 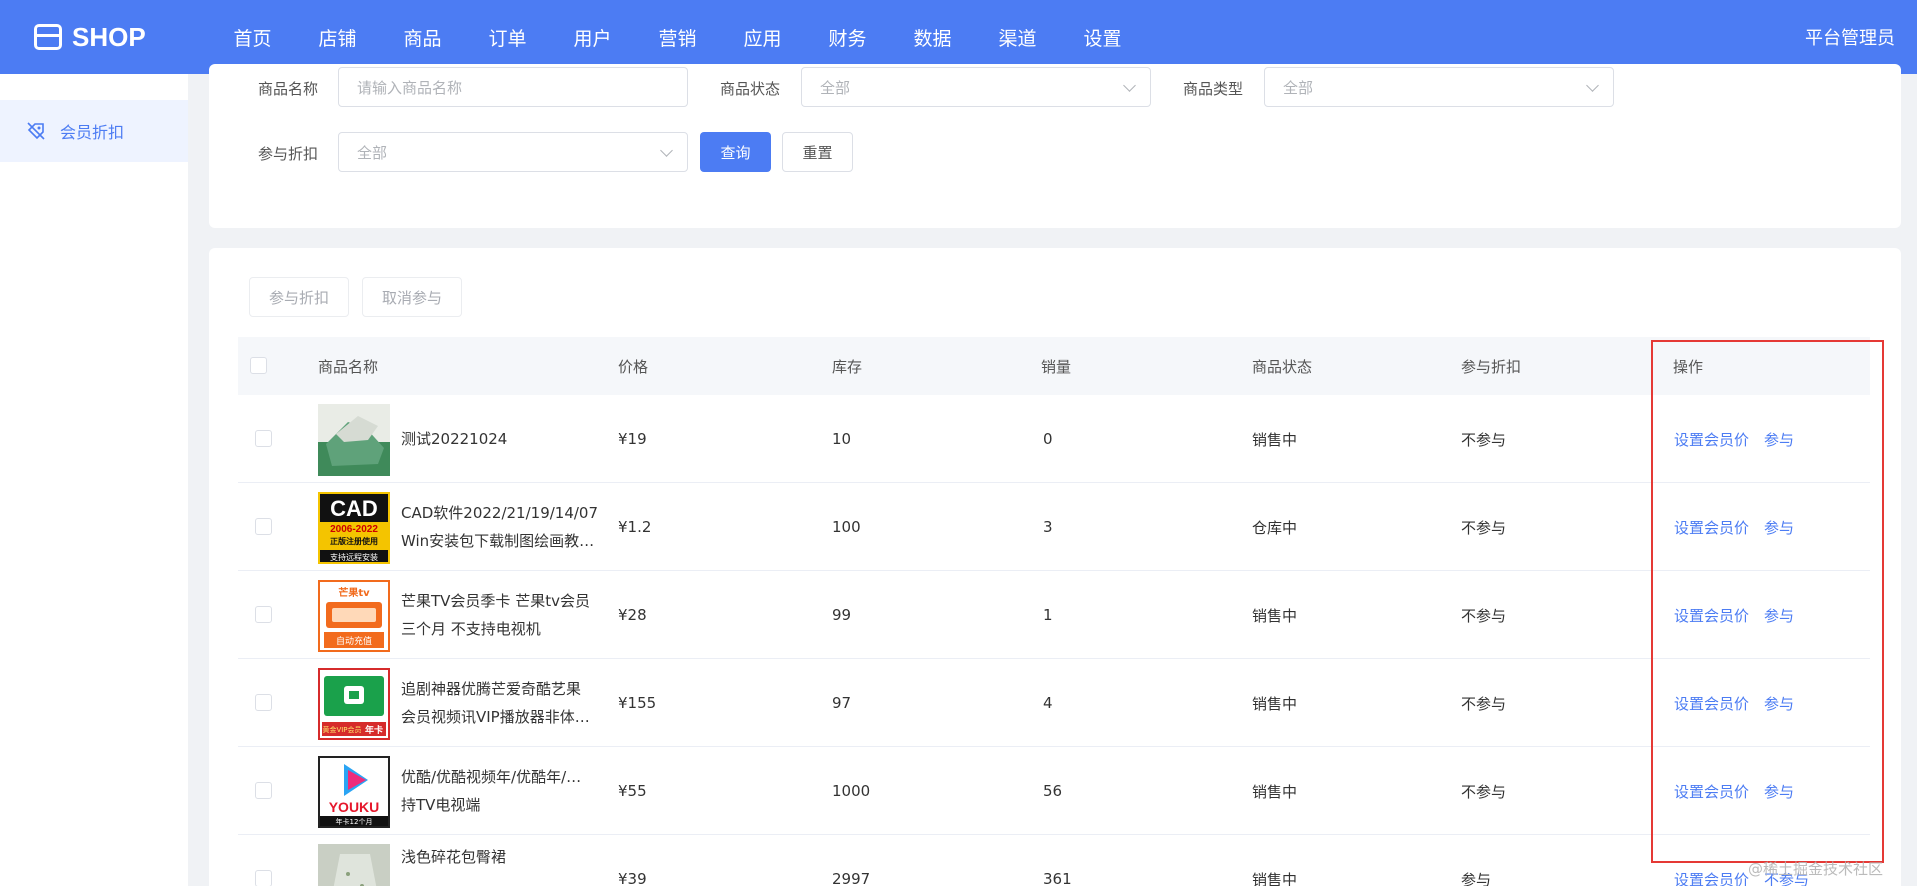 I want to click on product-name: 优酷/优酷视频年/优酷年/… 持TV电视端, so click(x=500, y=791).